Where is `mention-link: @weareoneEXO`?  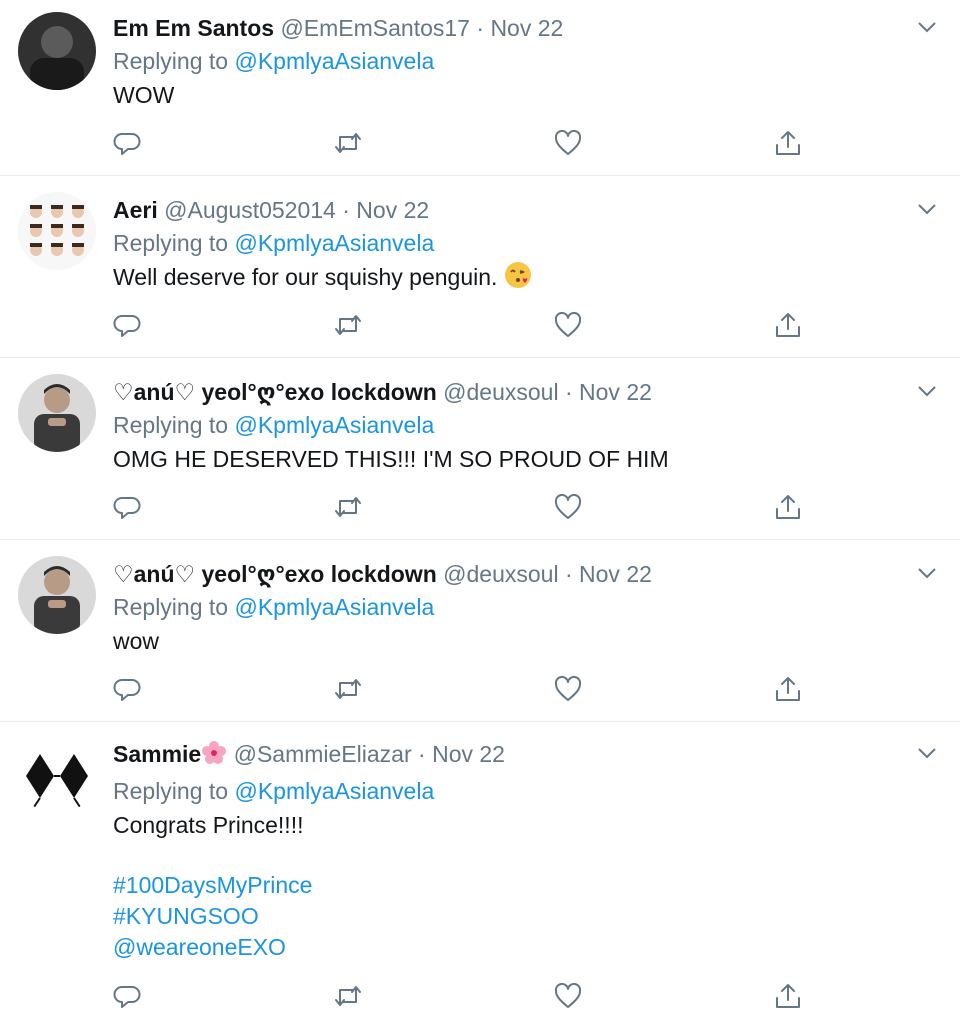 mention-link: @weareoneEXO is located at coordinates (506, 947).